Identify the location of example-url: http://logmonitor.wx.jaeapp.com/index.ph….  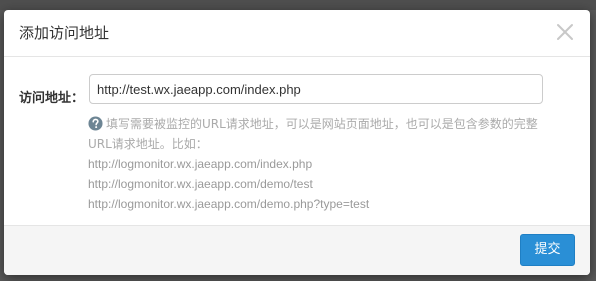
(200, 164).